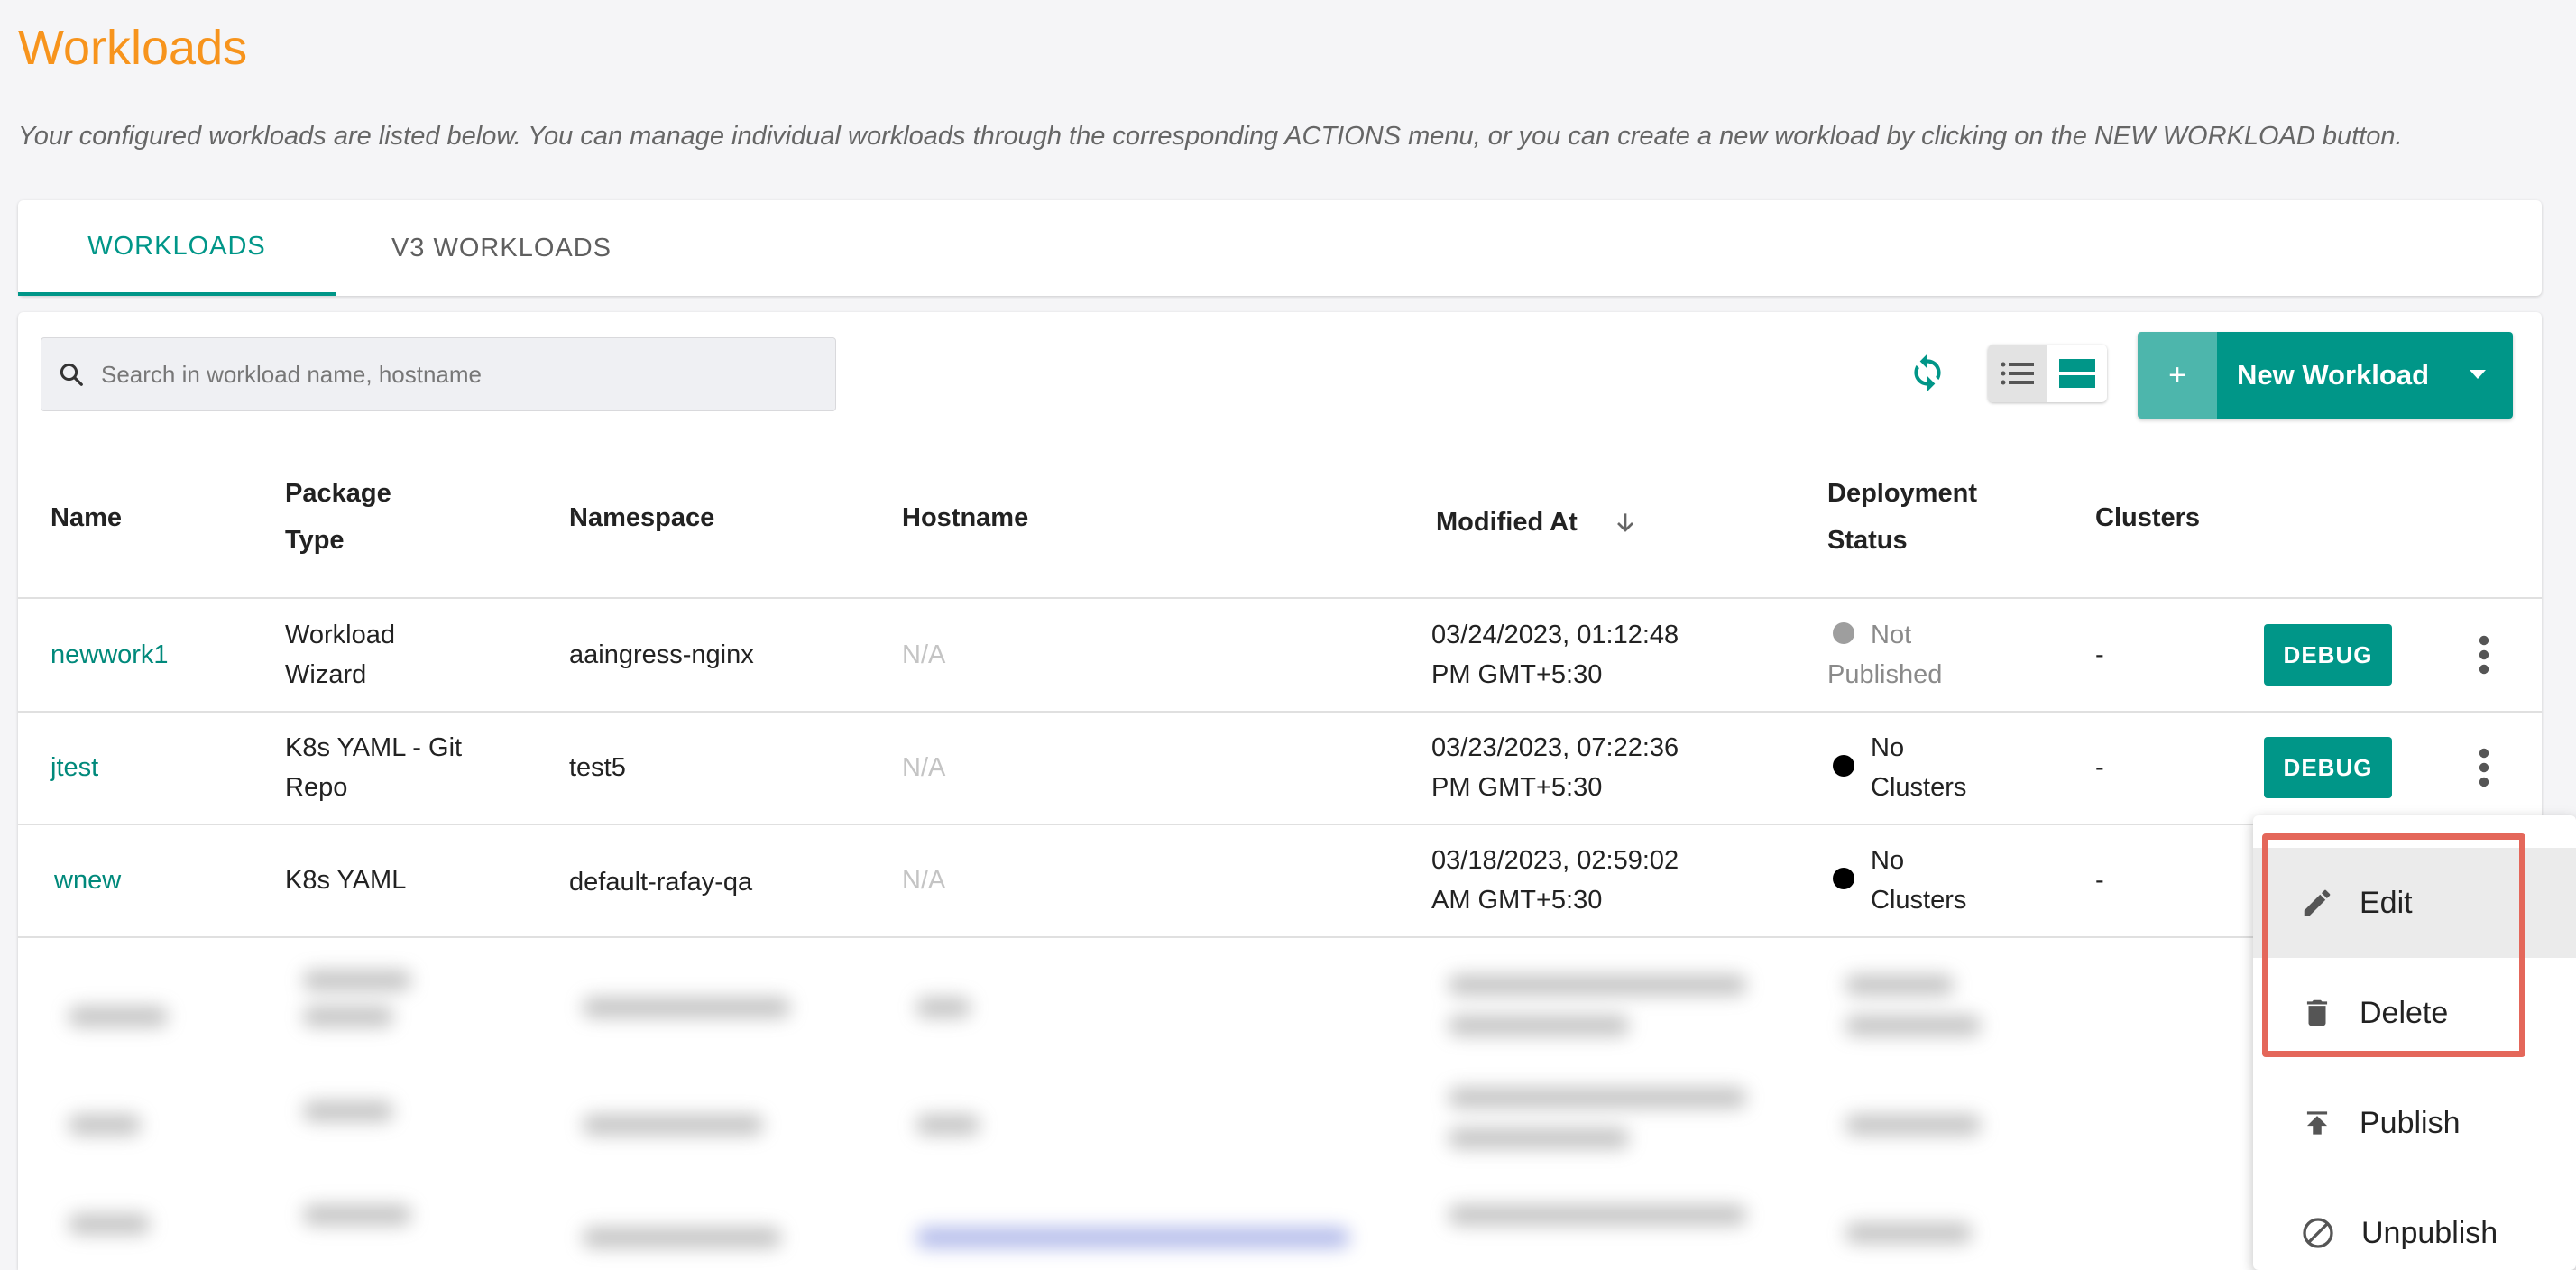 This screenshot has width=2576, height=1270. What do you see at coordinates (661, 882) in the screenshot?
I see `namespace: default-rafay-qa` at bounding box center [661, 882].